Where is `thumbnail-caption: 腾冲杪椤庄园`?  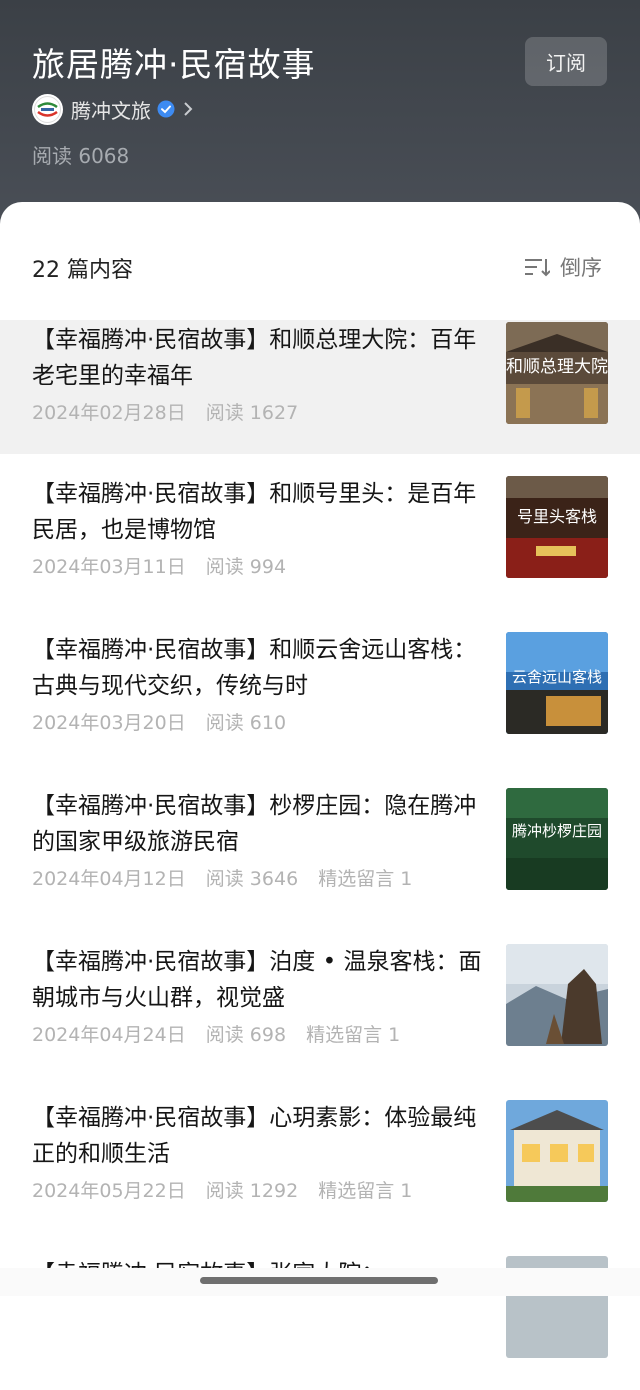
thumbnail-caption: 腾冲杪椤庄园 is located at coordinates (557, 831).